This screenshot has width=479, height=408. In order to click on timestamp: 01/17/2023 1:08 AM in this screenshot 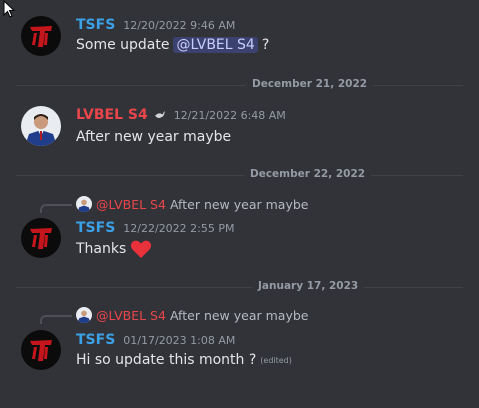, I will do `click(179, 340)`.